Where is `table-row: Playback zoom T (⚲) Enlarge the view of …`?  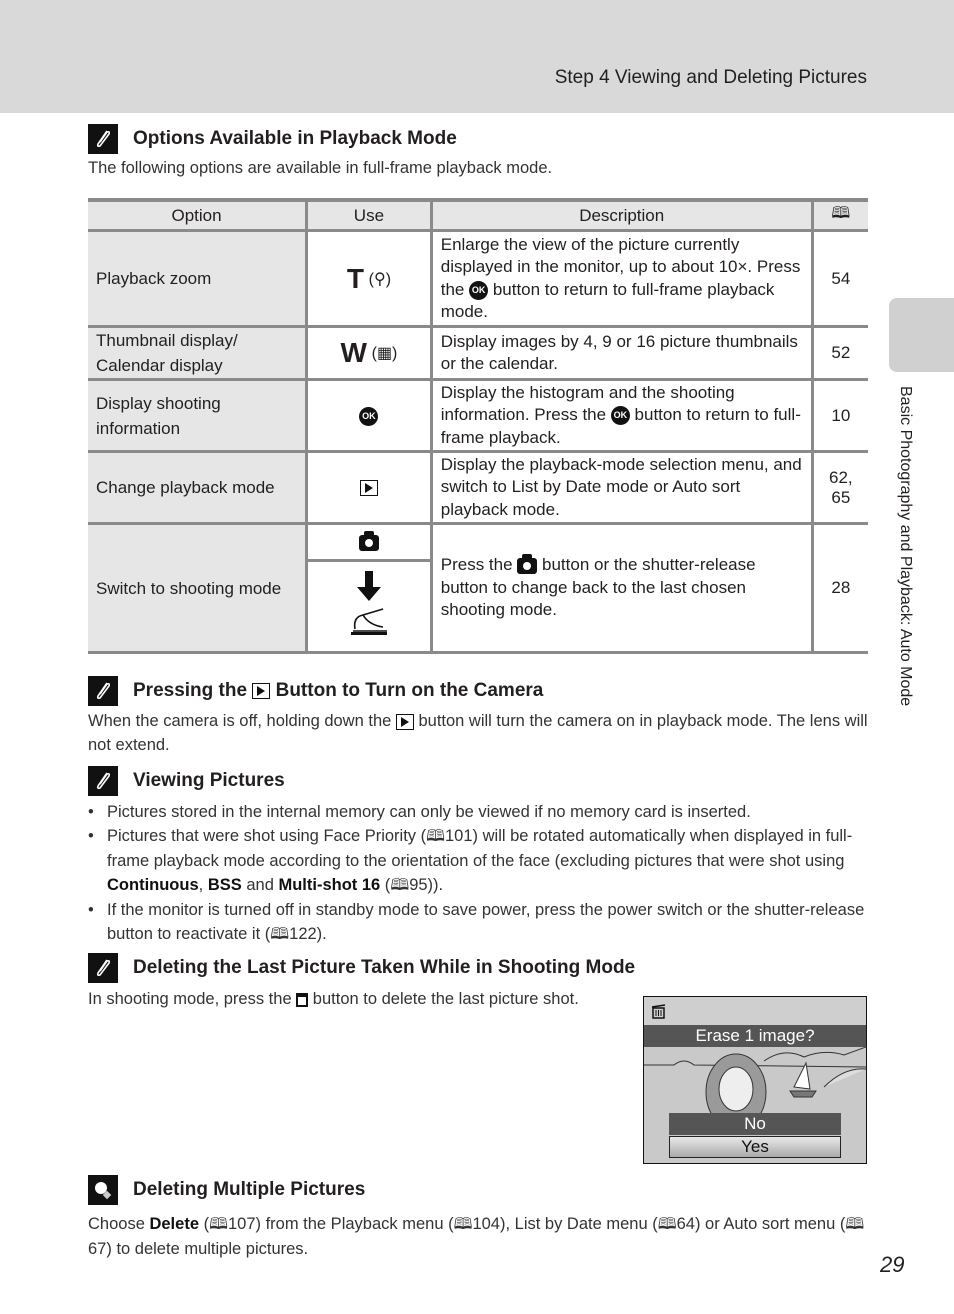 table-row: Playback zoom T (⚲) Enlarge the view of … is located at coordinates (478, 278).